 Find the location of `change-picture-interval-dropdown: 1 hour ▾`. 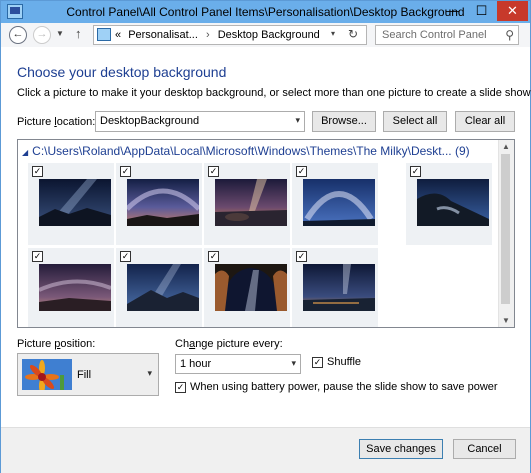

change-picture-interval-dropdown: 1 hour ▾ is located at coordinates (238, 364).